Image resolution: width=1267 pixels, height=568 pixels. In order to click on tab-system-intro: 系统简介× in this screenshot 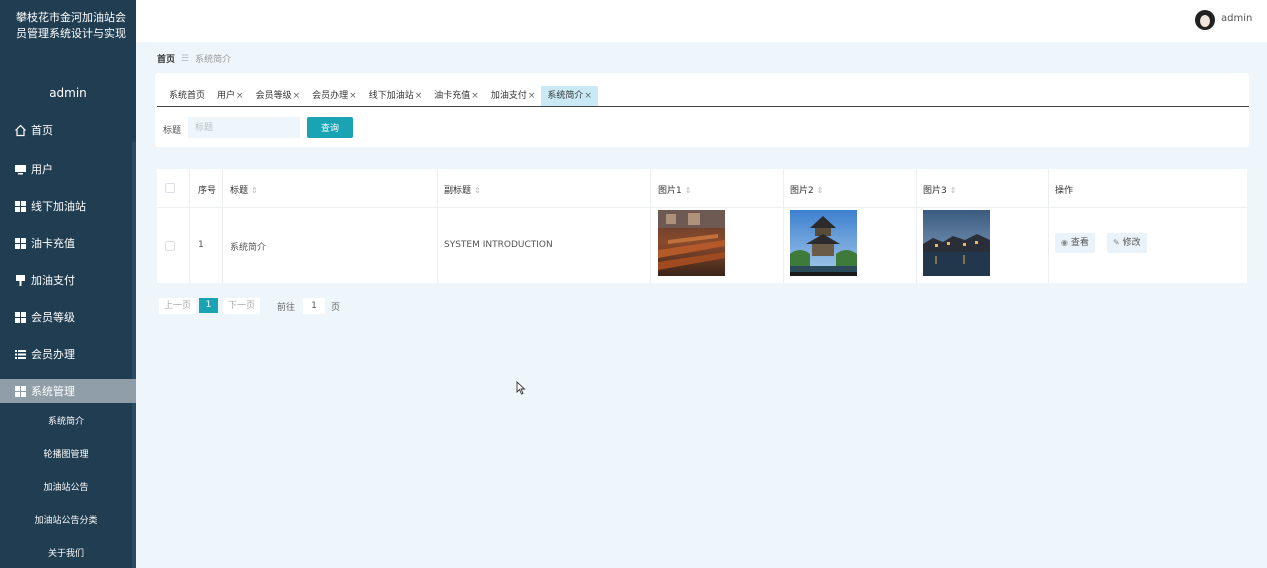, I will do `click(569, 96)`.